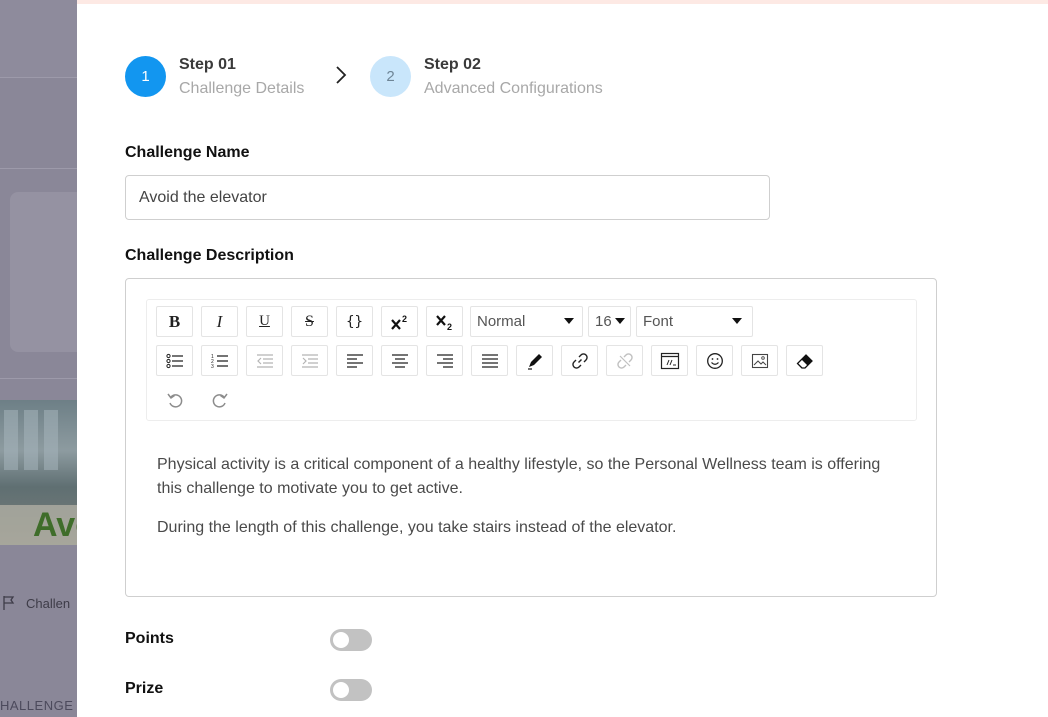  What do you see at coordinates (174, 321) in the screenshot?
I see `bold-button: B` at bounding box center [174, 321].